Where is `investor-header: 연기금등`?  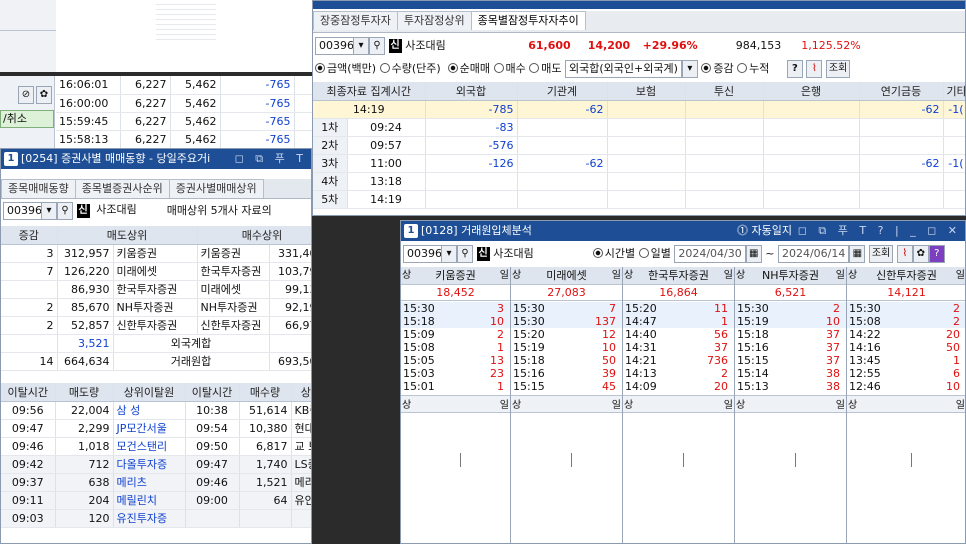 investor-header: 연기금등 is located at coordinates (901, 91).